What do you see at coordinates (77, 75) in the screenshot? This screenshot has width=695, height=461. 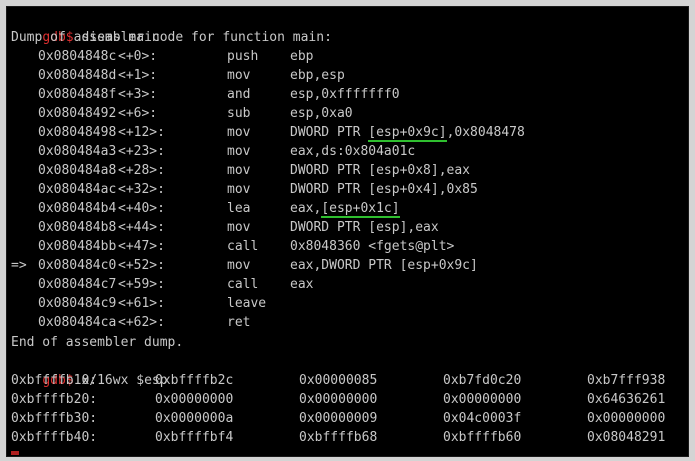 I see `instruction-address: 0x0804848d` at bounding box center [77, 75].